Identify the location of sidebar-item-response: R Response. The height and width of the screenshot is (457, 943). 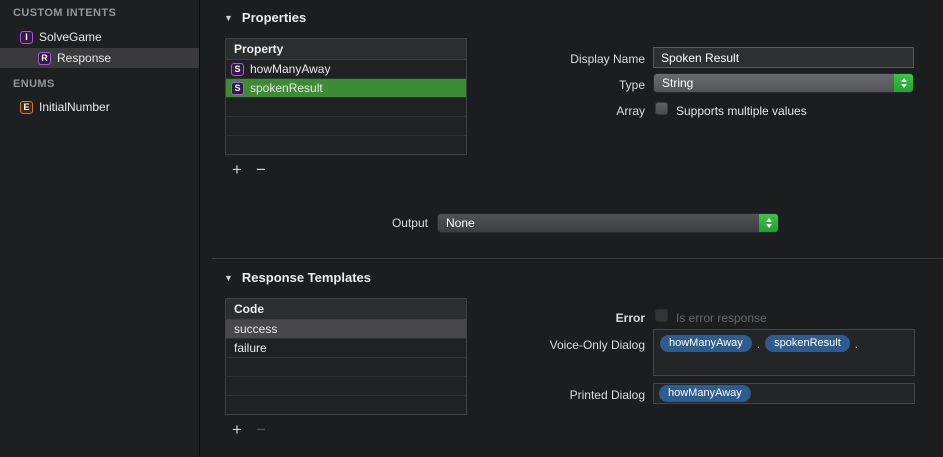
(99, 58).